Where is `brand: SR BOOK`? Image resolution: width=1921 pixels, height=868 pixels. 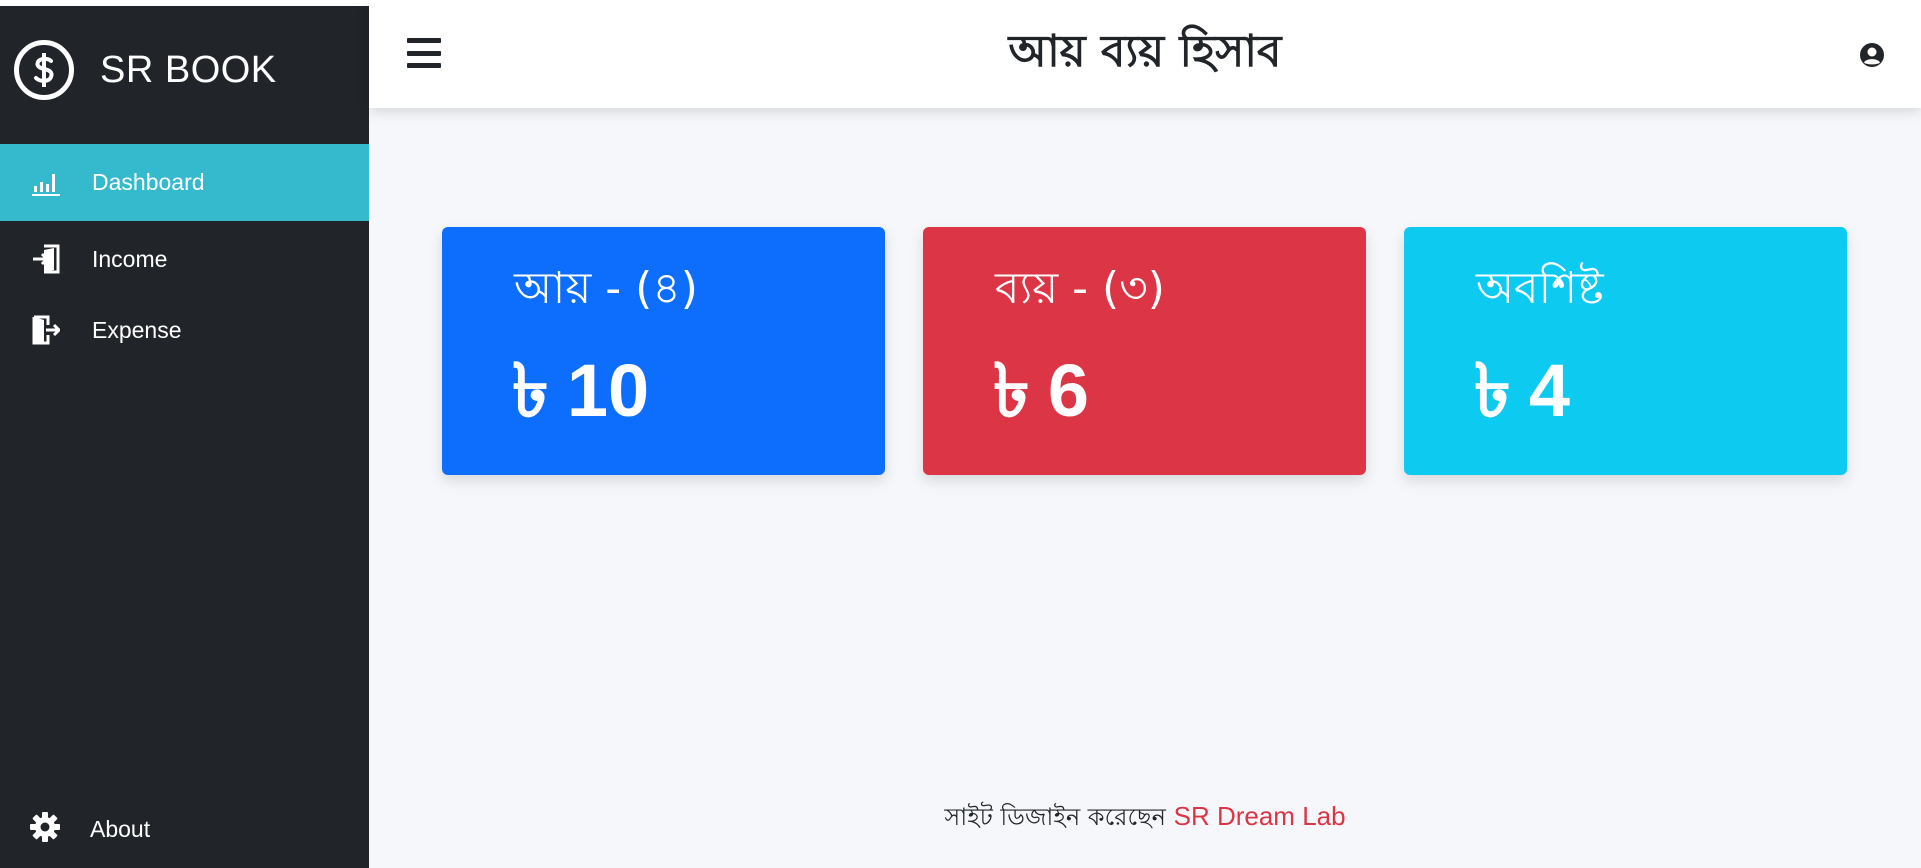
brand: SR BOOK is located at coordinates (145, 70).